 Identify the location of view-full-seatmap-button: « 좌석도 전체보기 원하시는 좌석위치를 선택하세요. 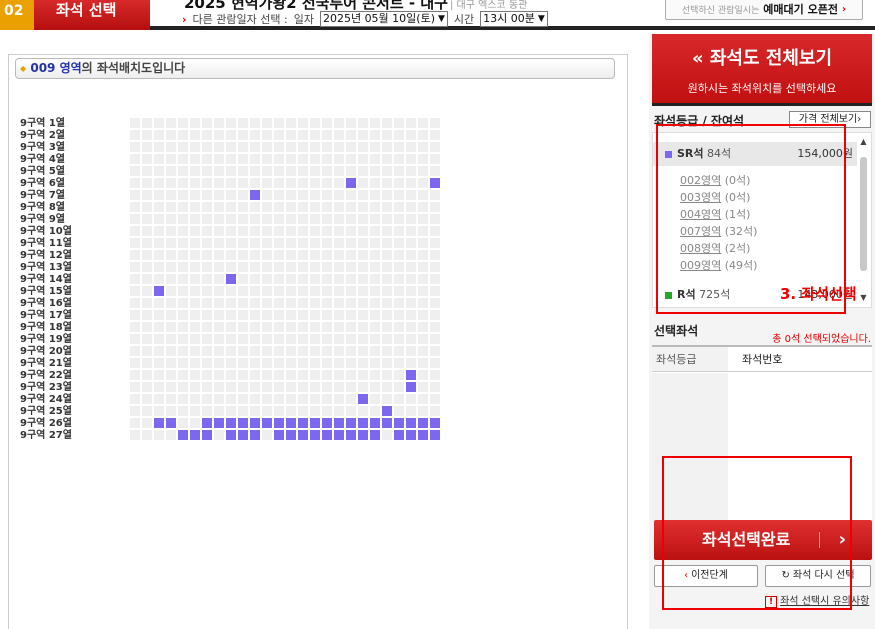
(762, 70).